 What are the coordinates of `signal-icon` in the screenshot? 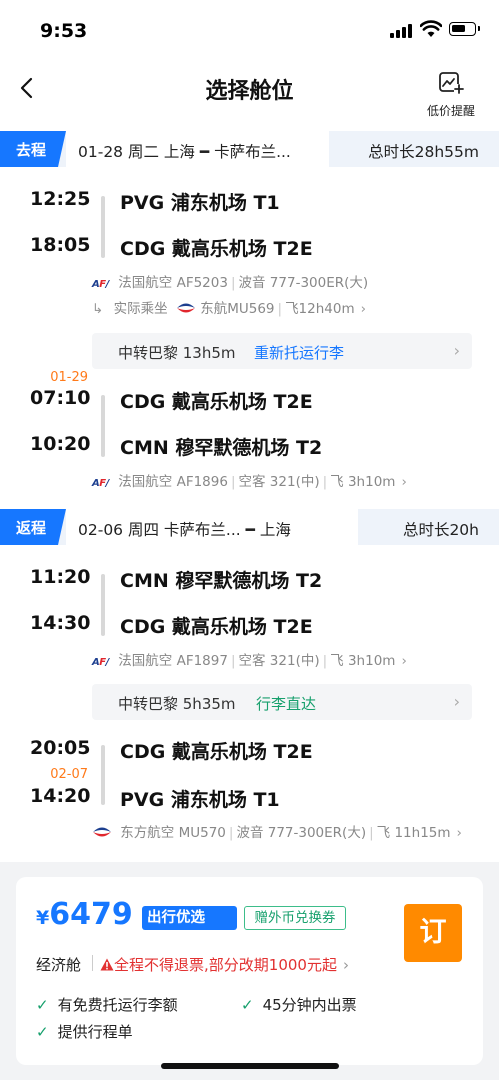 It's located at (402, 31).